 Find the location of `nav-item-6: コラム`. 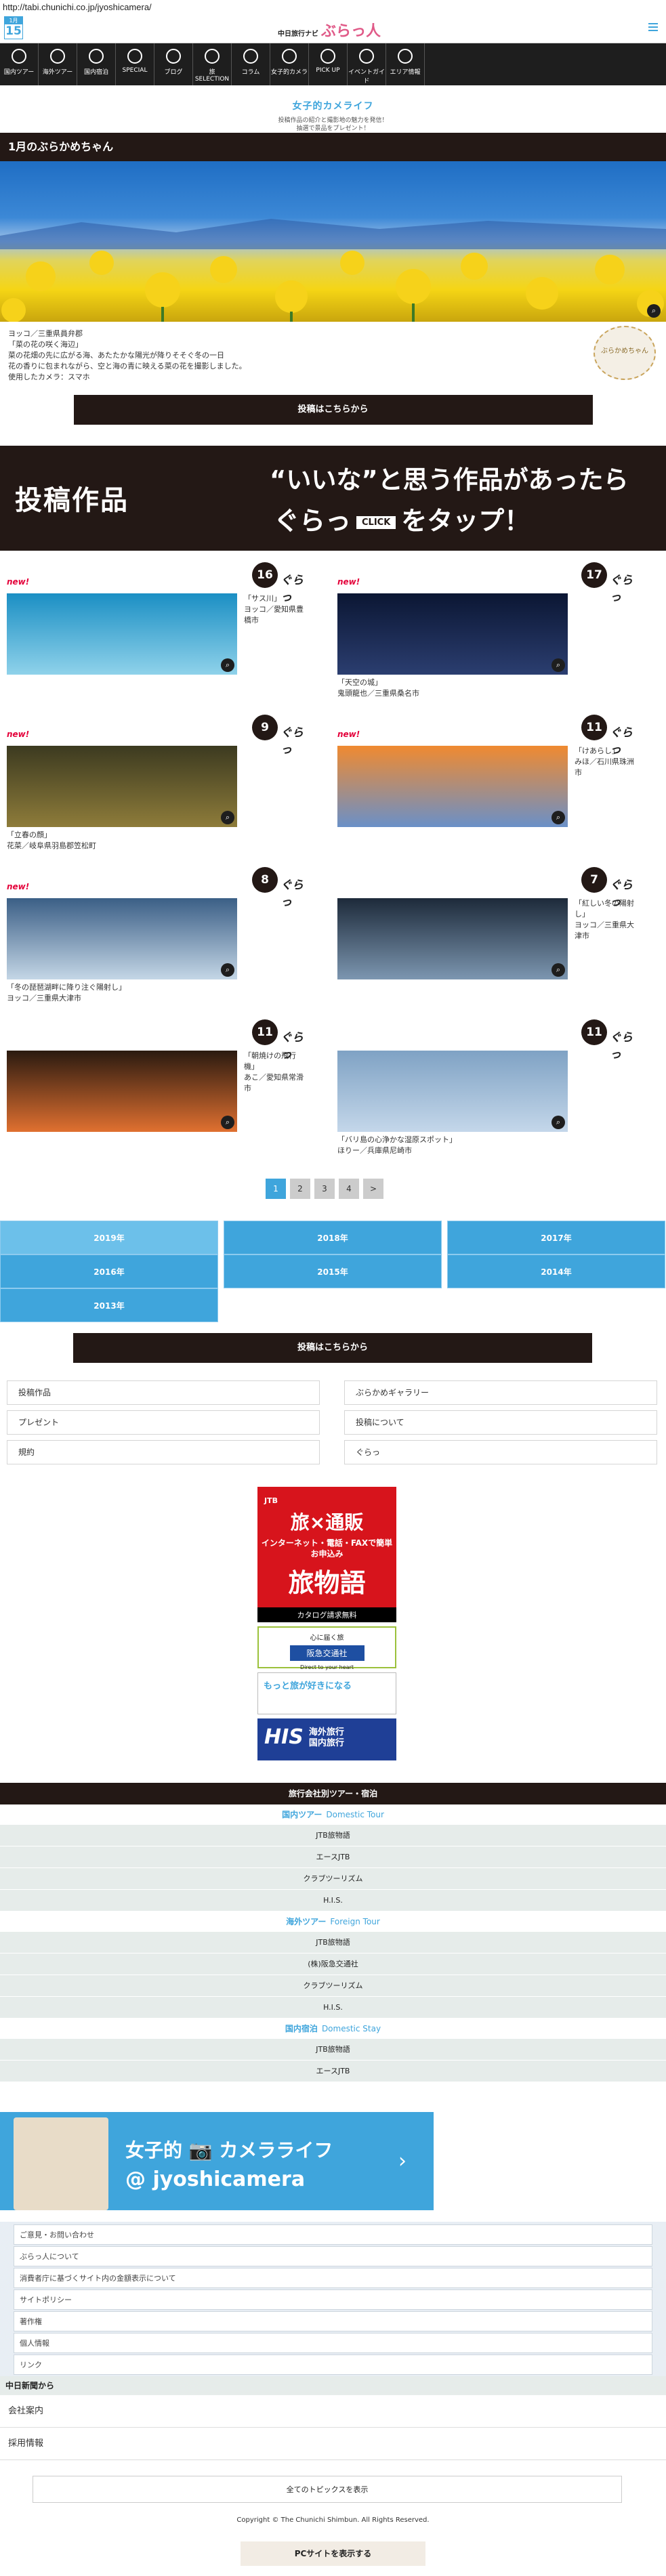

nav-item-6: コラム is located at coordinates (251, 64).